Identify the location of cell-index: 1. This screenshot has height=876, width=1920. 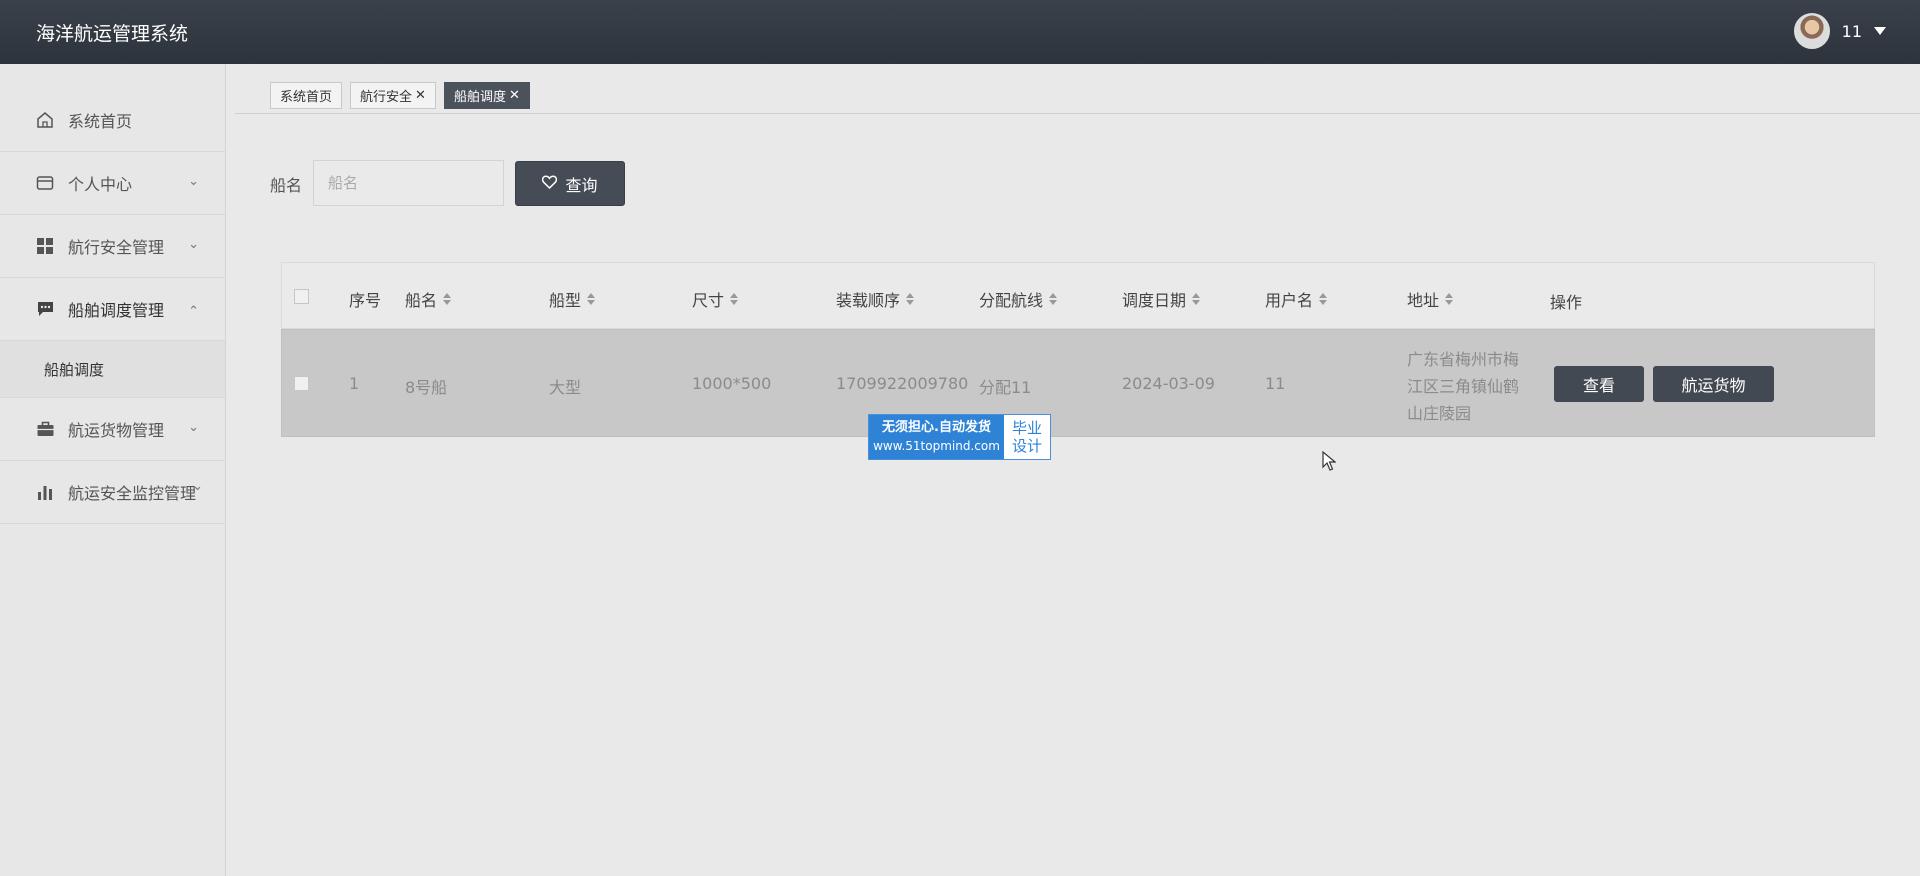
(354, 383).